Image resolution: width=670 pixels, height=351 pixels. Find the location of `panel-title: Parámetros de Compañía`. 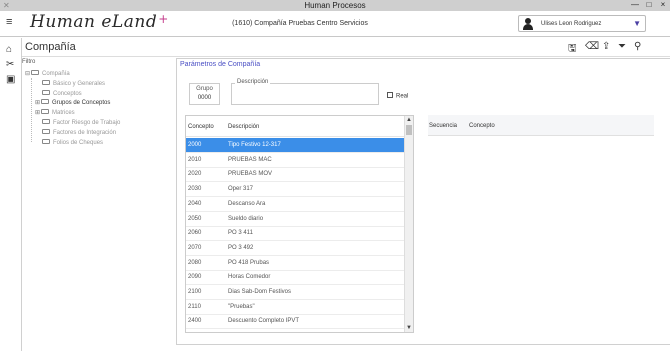

panel-title: Parámetros de Compañía is located at coordinates (220, 64).